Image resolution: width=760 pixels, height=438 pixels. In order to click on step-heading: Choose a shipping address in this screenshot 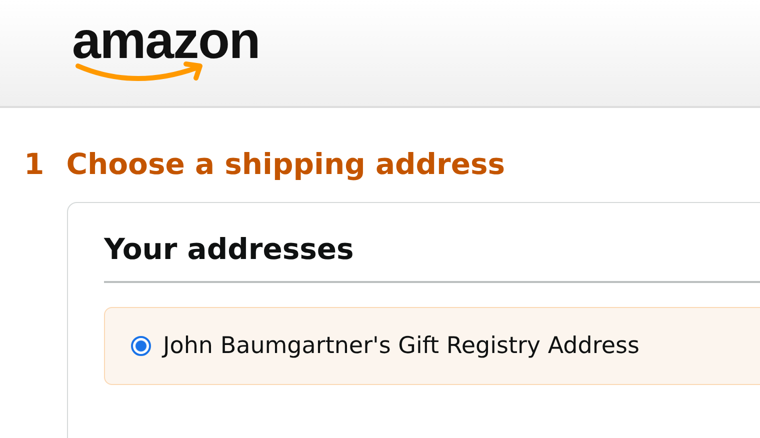, I will do `click(286, 164)`.